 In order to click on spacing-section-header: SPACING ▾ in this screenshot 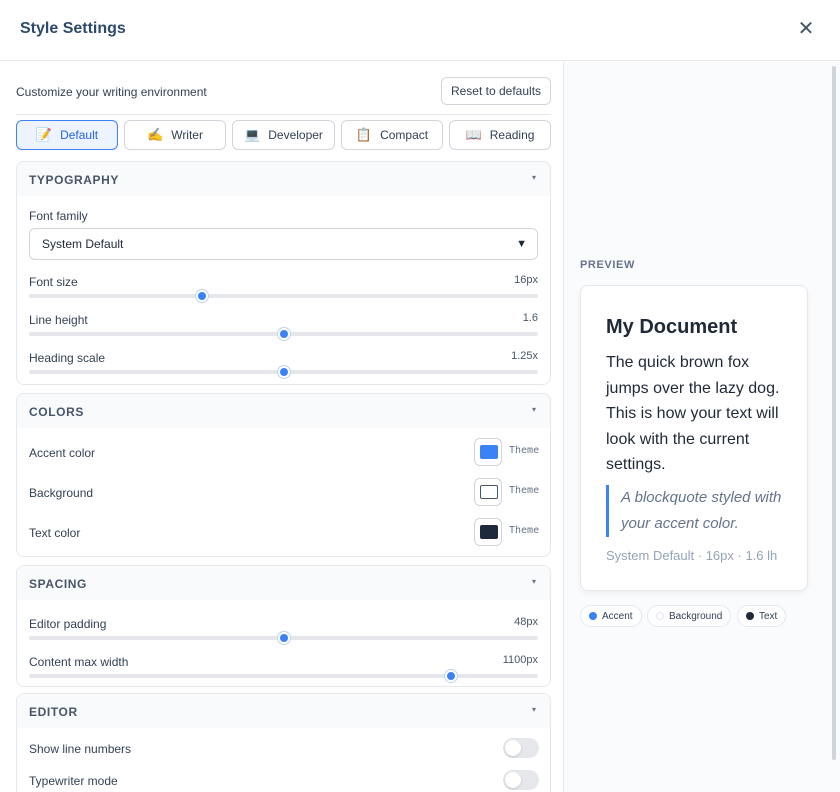, I will do `click(283, 583)`.